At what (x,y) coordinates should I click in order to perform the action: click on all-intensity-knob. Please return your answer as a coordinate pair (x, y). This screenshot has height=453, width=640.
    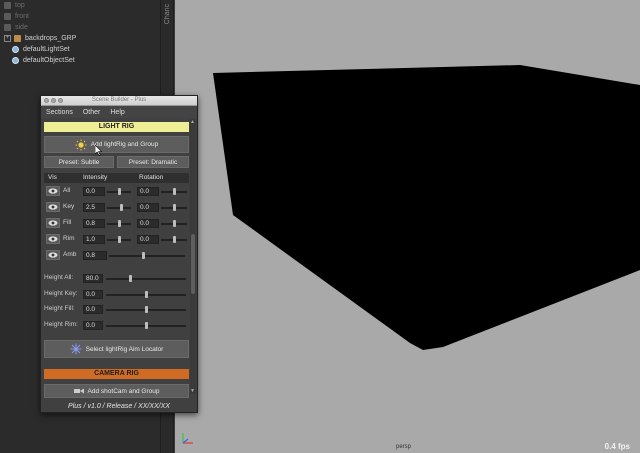
    Looking at the image, I should click on (119, 191).